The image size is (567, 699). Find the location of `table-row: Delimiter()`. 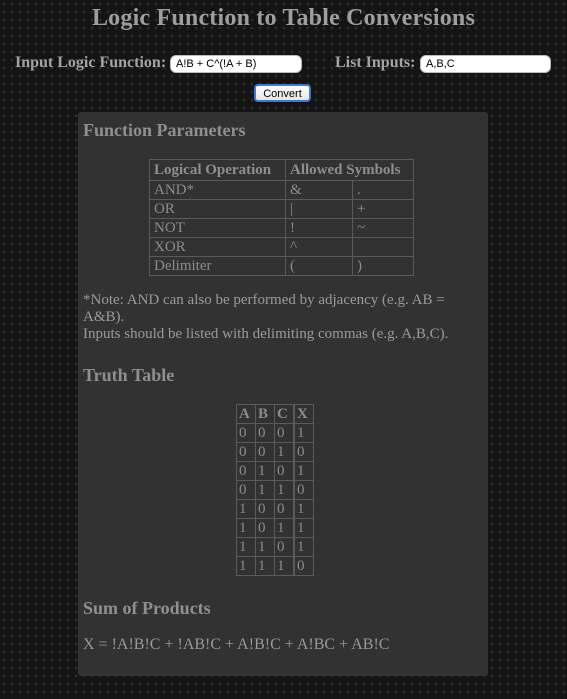

table-row: Delimiter() is located at coordinates (281, 266).